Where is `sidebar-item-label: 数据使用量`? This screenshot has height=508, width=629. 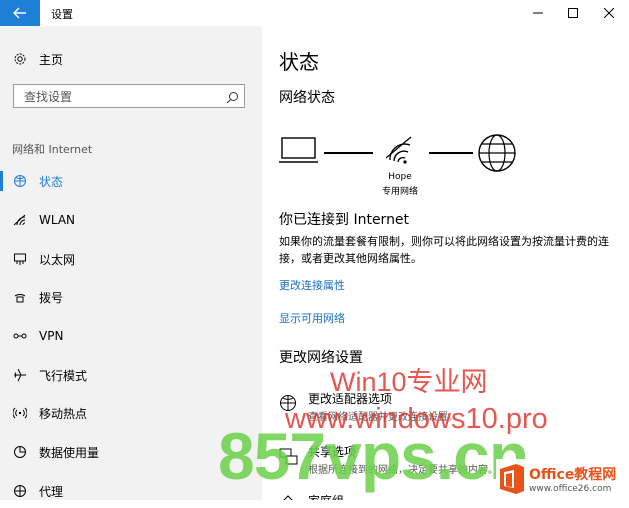 sidebar-item-label: 数据使用量 is located at coordinates (69, 452).